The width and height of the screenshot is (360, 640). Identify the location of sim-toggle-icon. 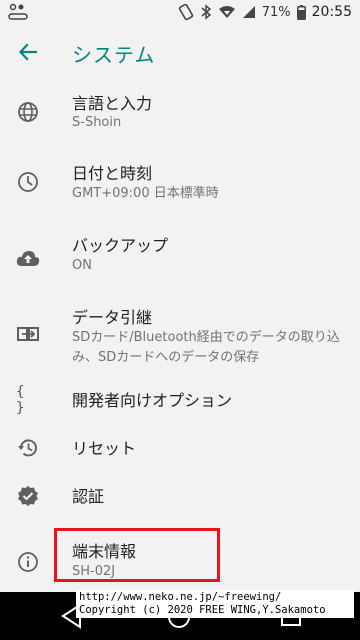
(18, 11).